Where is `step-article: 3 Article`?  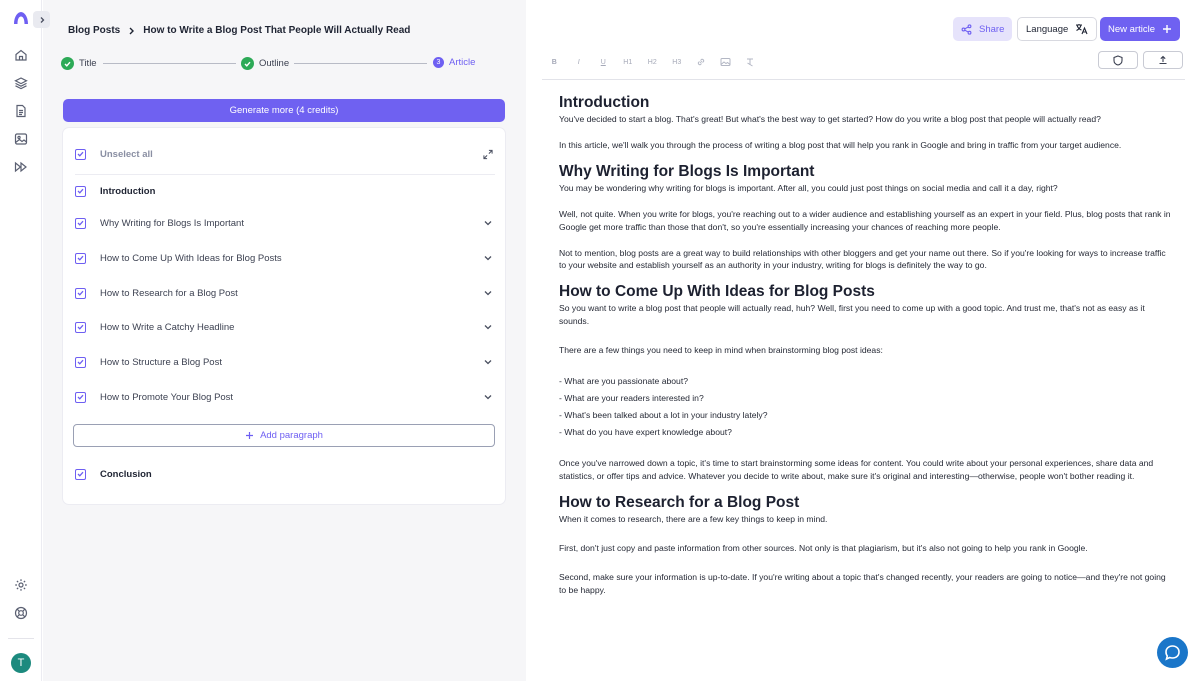 step-article: 3 Article is located at coordinates (454, 62).